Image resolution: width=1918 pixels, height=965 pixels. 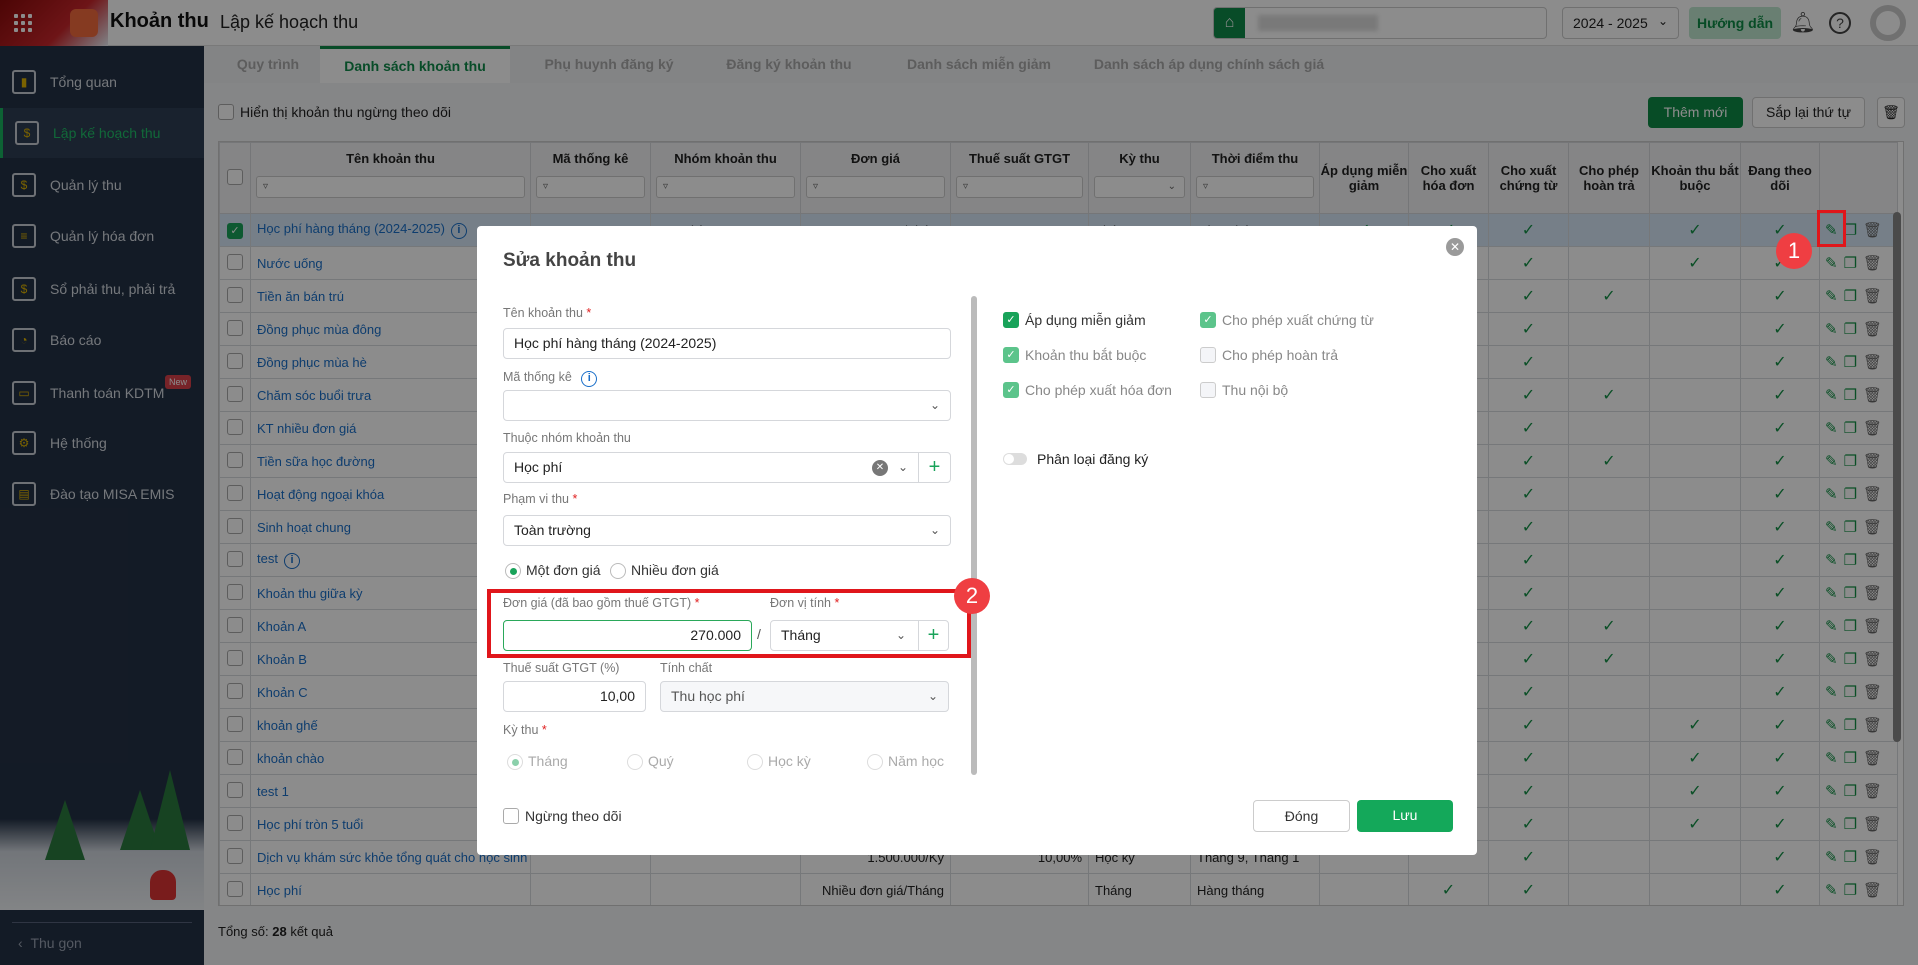 What do you see at coordinates (561, 668) in the screenshot?
I see `vat-label: Thuế suất GTGT (%)` at bounding box center [561, 668].